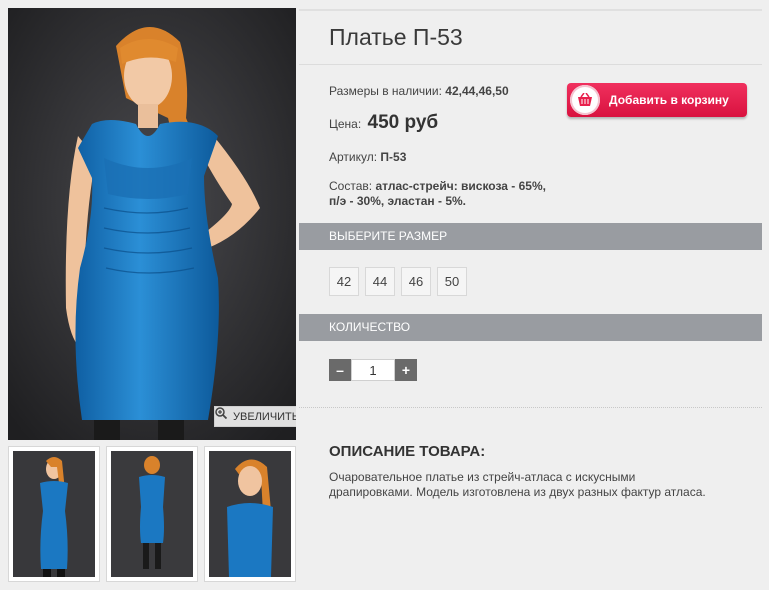  I want to click on price-value: 450 руб, so click(403, 122).